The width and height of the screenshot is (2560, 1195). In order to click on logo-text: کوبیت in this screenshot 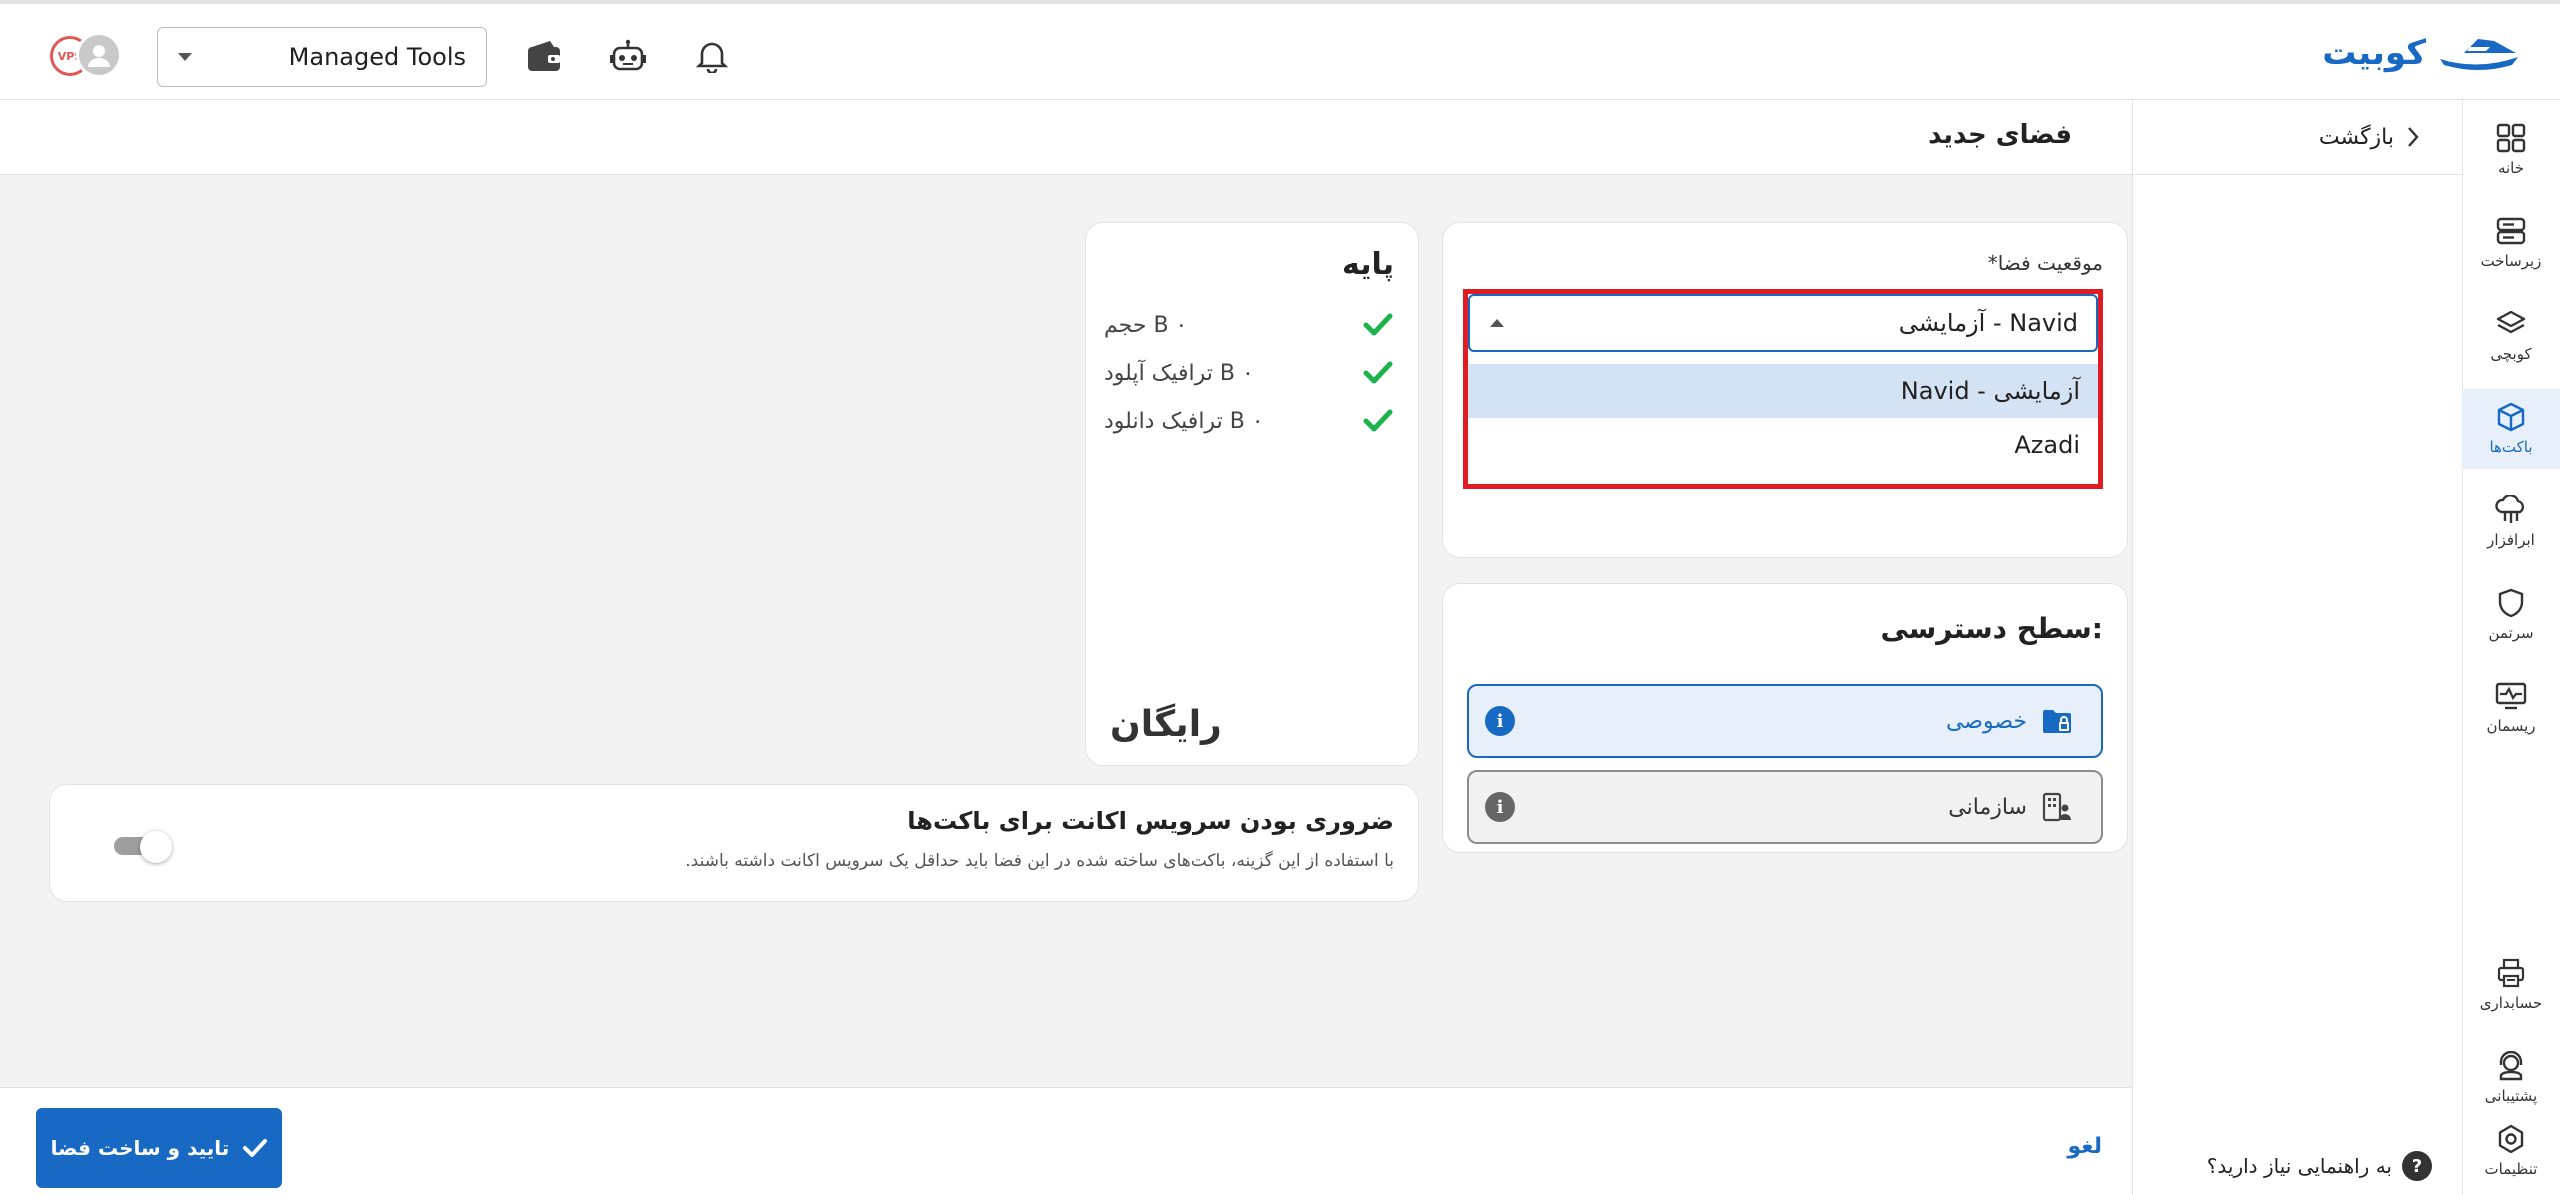, I will do `click(2374, 53)`.